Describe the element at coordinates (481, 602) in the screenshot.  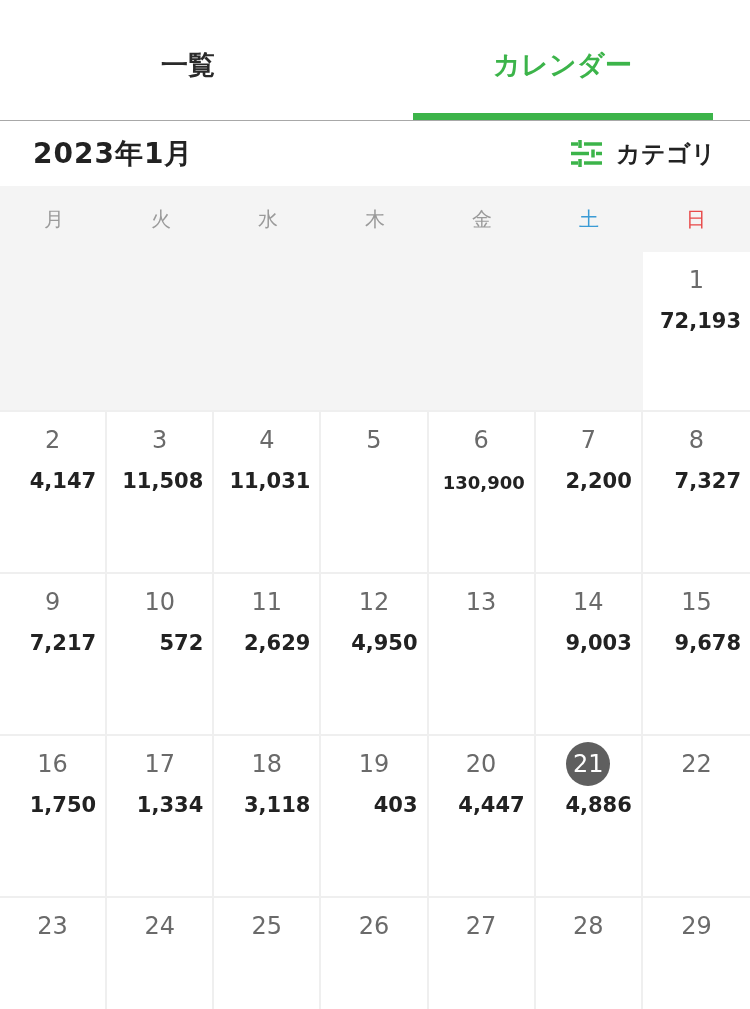
I see `day-number: 13` at that location.